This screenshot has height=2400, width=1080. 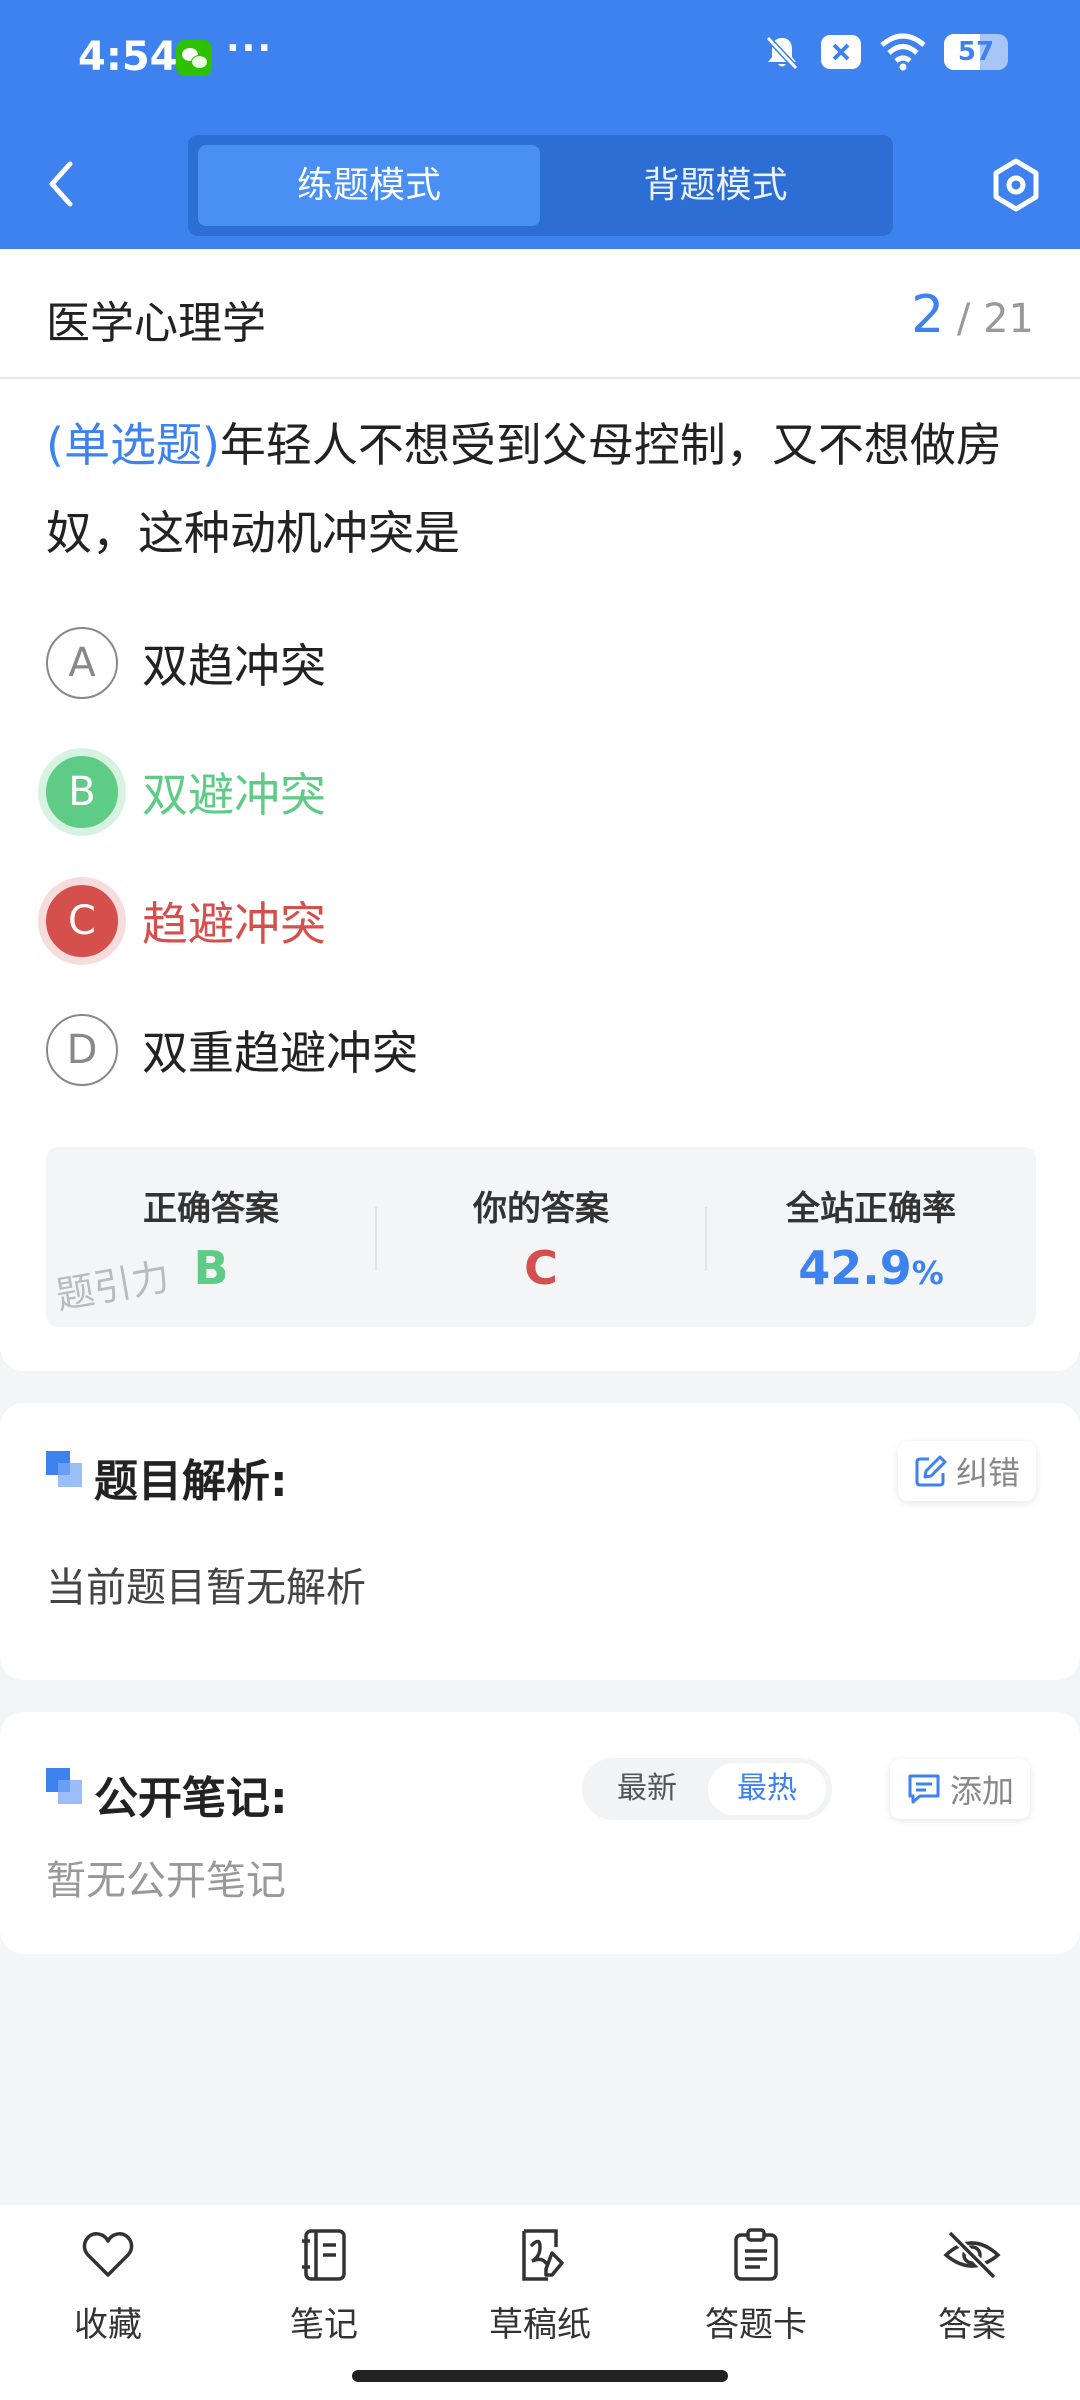 What do you see at coordinates (280, 1053) in the screenshot?
I see `option-text: 双重趋避冲突` at bounding box center [280, 1053].